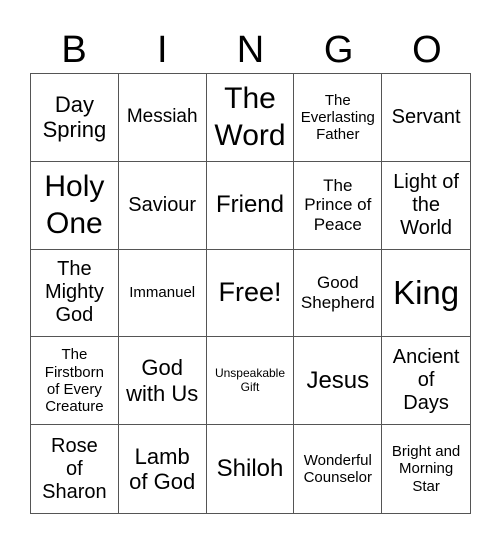  What do you see at coordinates (338, 205) in the screenshot?
I see `bingo-cell: The Prince of Peace` at bounding box center [338, 205].